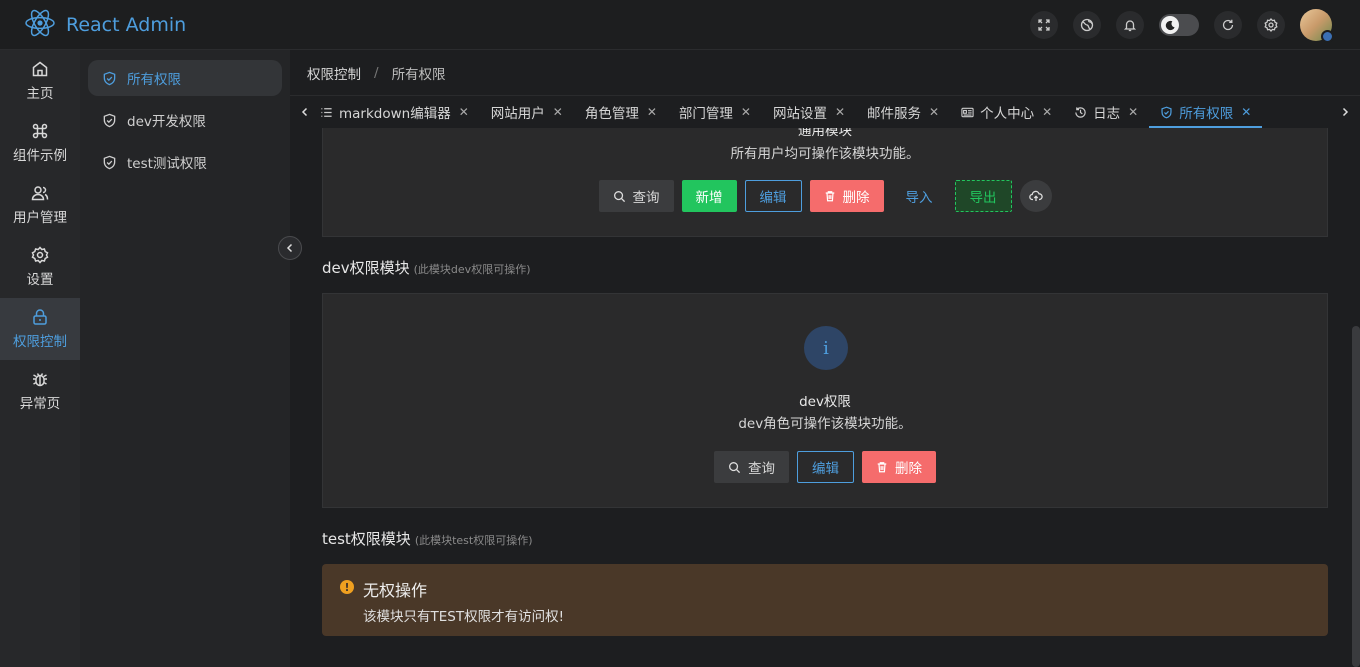 This screenshot has width=1360, height=667. I want to click on tab-label: 角色管理, so click(611, 114).